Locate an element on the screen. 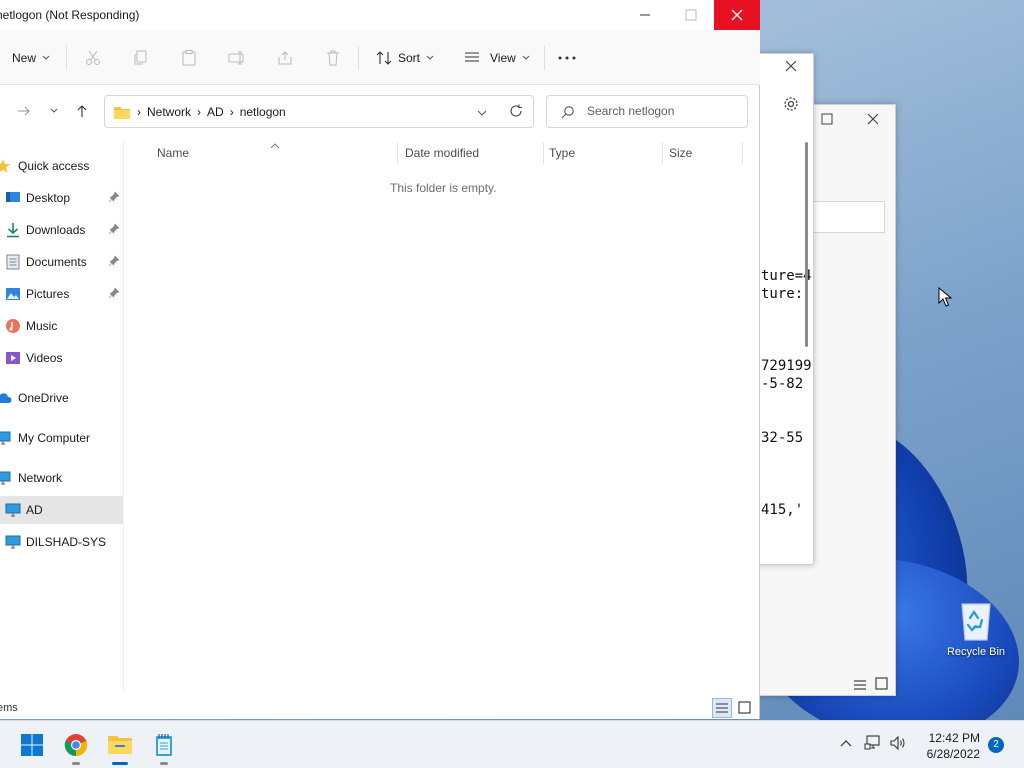 The width and height of the screenshot is (1024, 768). taskbar-file-explorer is located at coordinates (120, 748).